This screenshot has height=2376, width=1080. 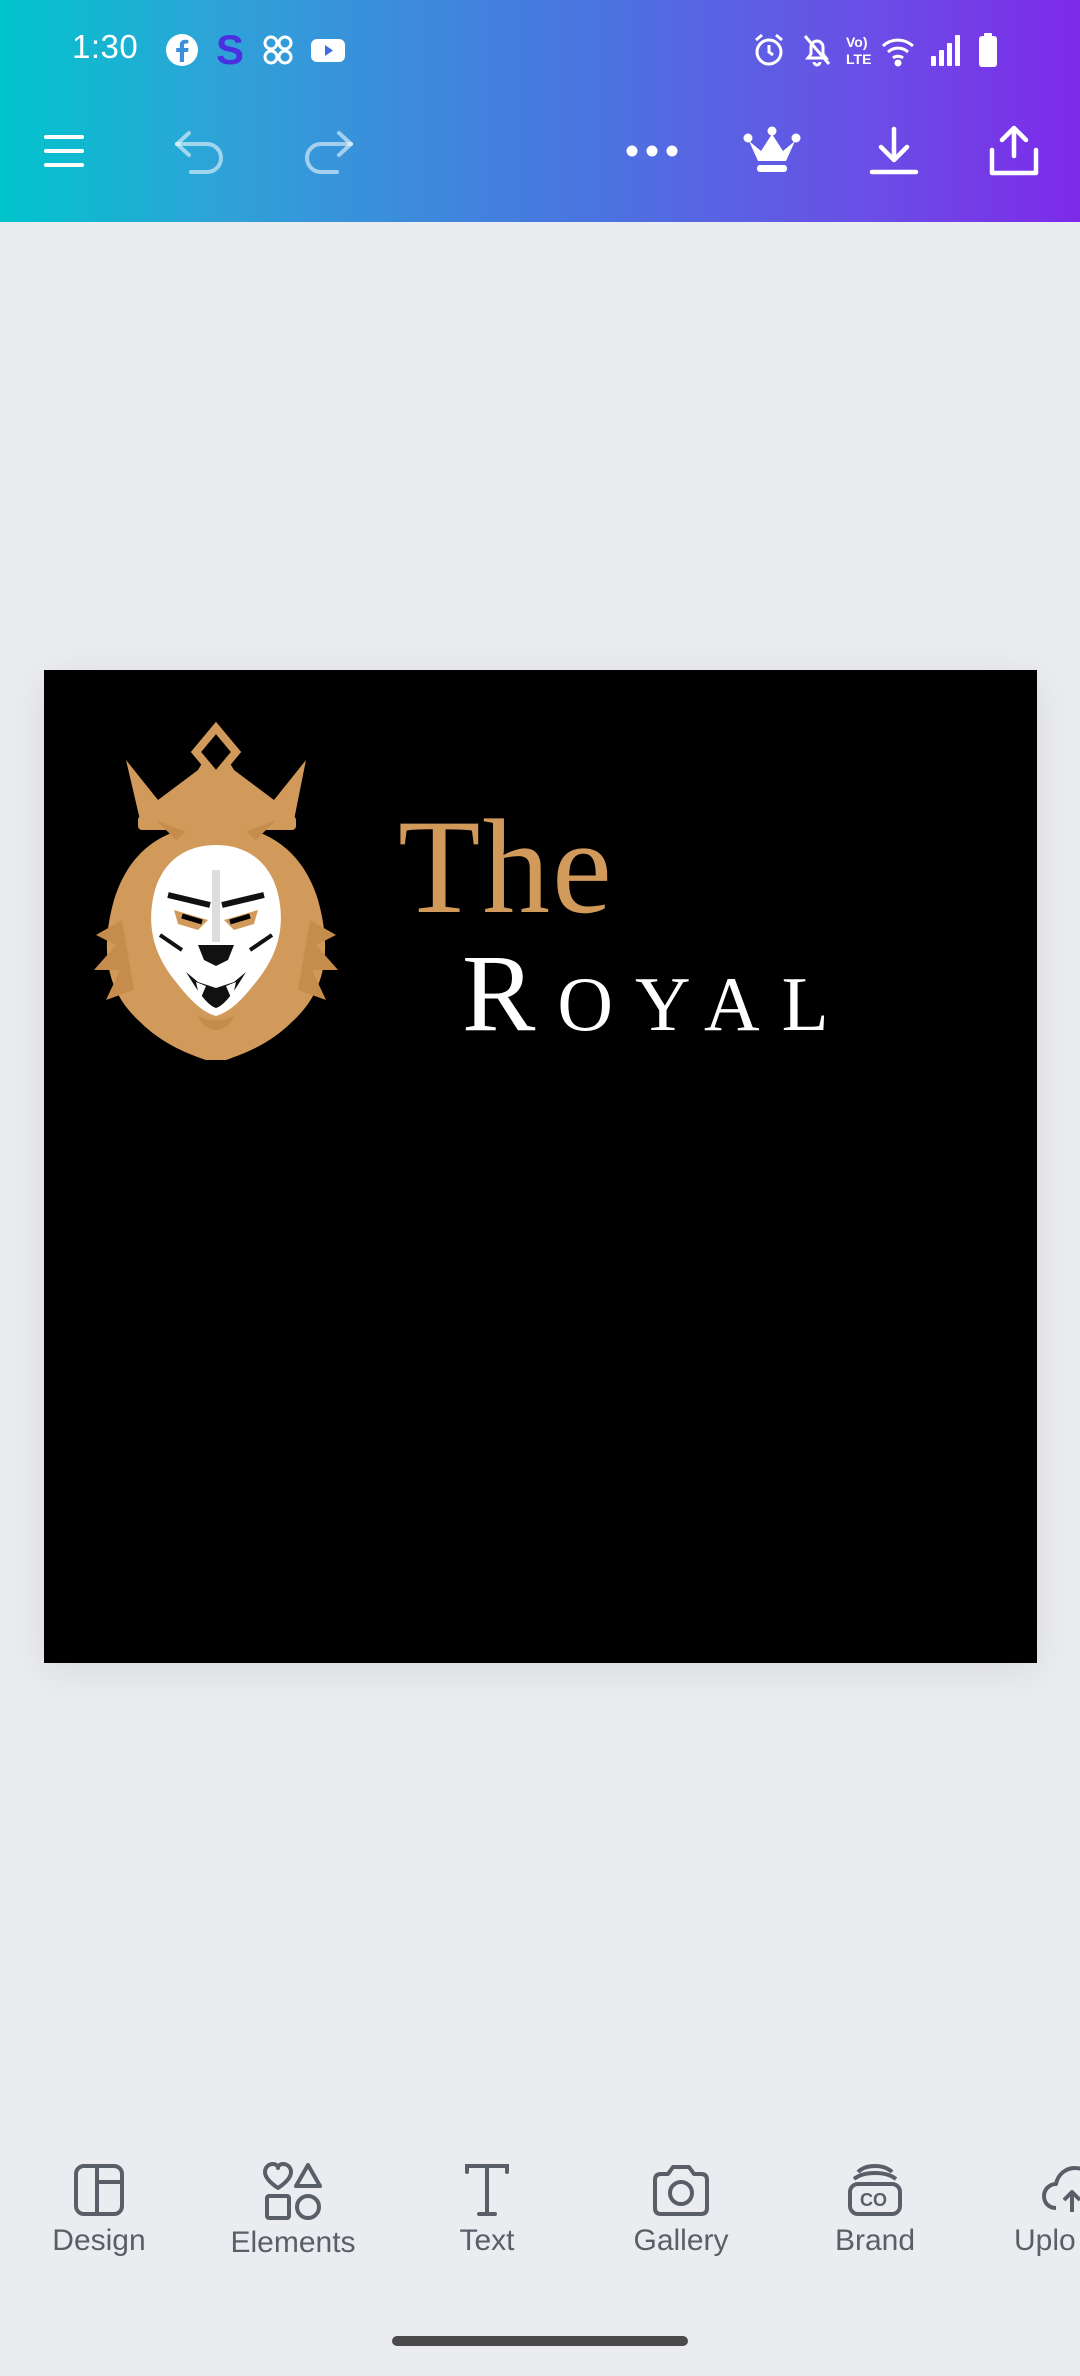 I want to click on menu-icon, so click(x=64, y=151).